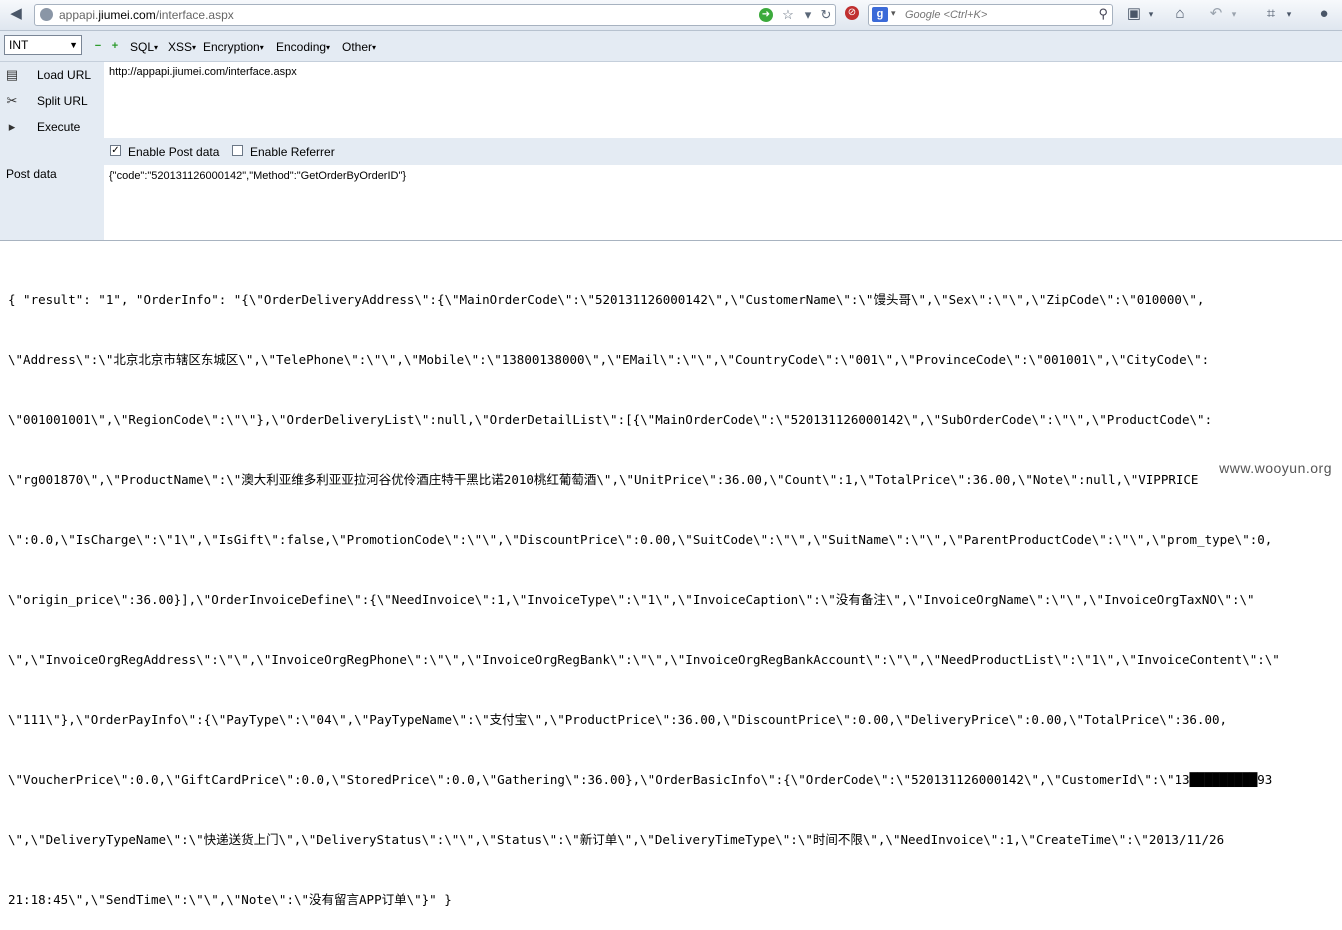 This screenshot has height=930, width=1342. What do you see at coordinates (303, 47) in the screenshot?
I see `menu-encoding: Encoding▾` at bounding box center [303, 47].